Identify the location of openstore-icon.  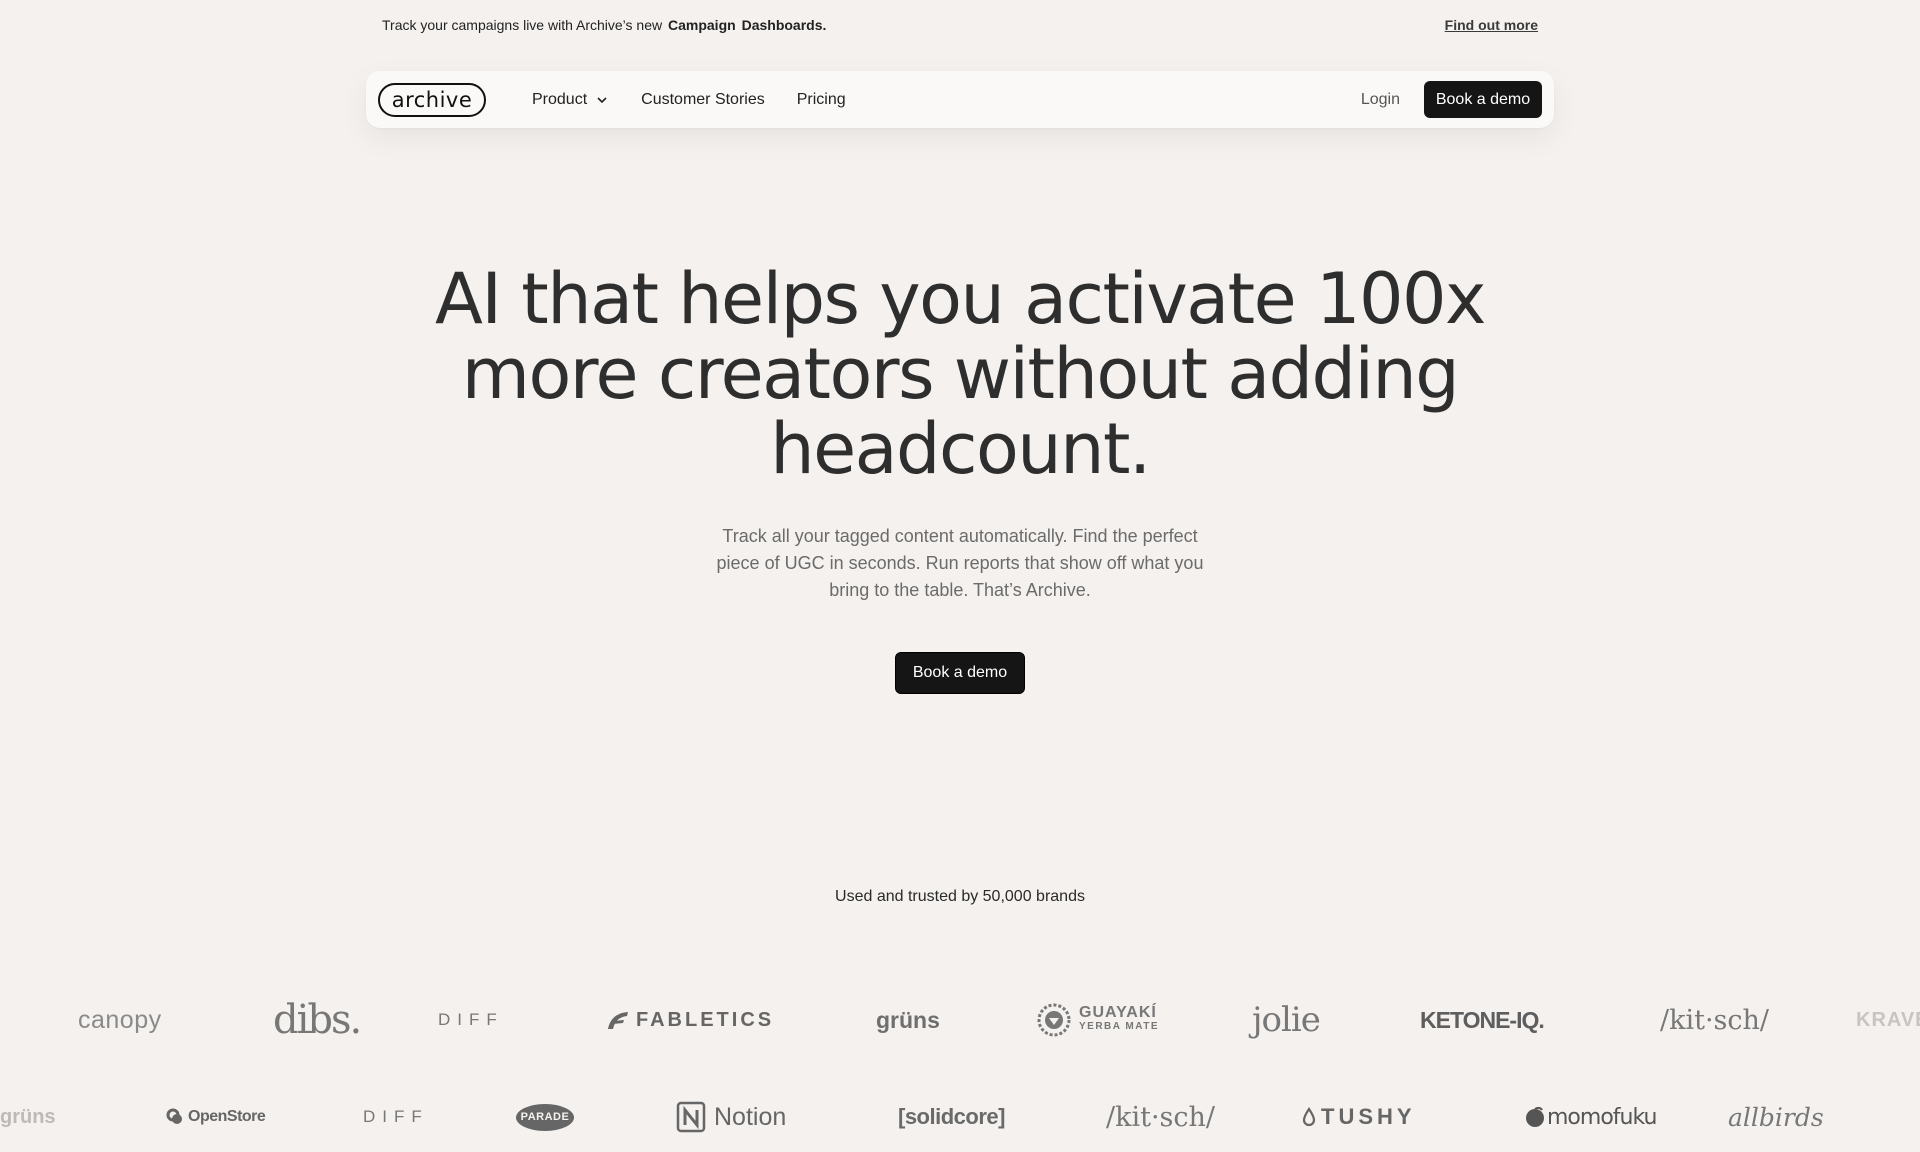
(174, 1116).